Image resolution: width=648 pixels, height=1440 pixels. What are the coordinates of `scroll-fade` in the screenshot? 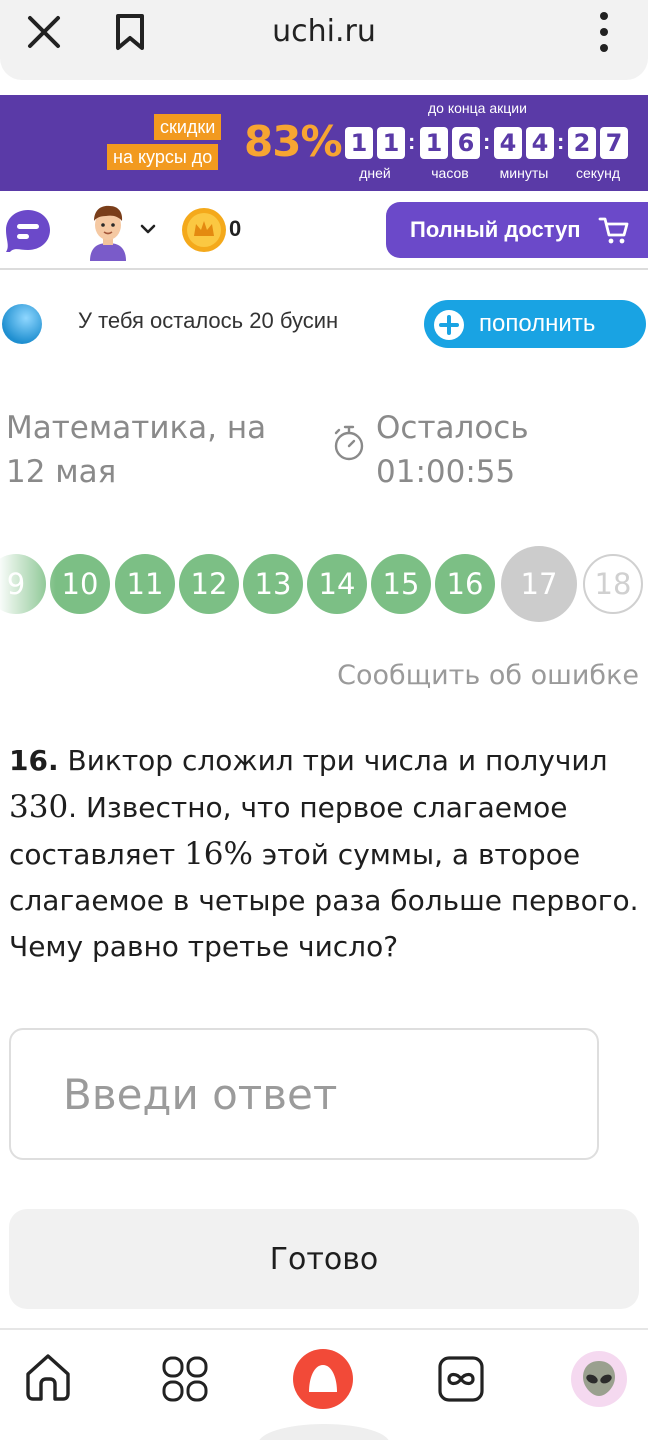 It's located at (28, 584).